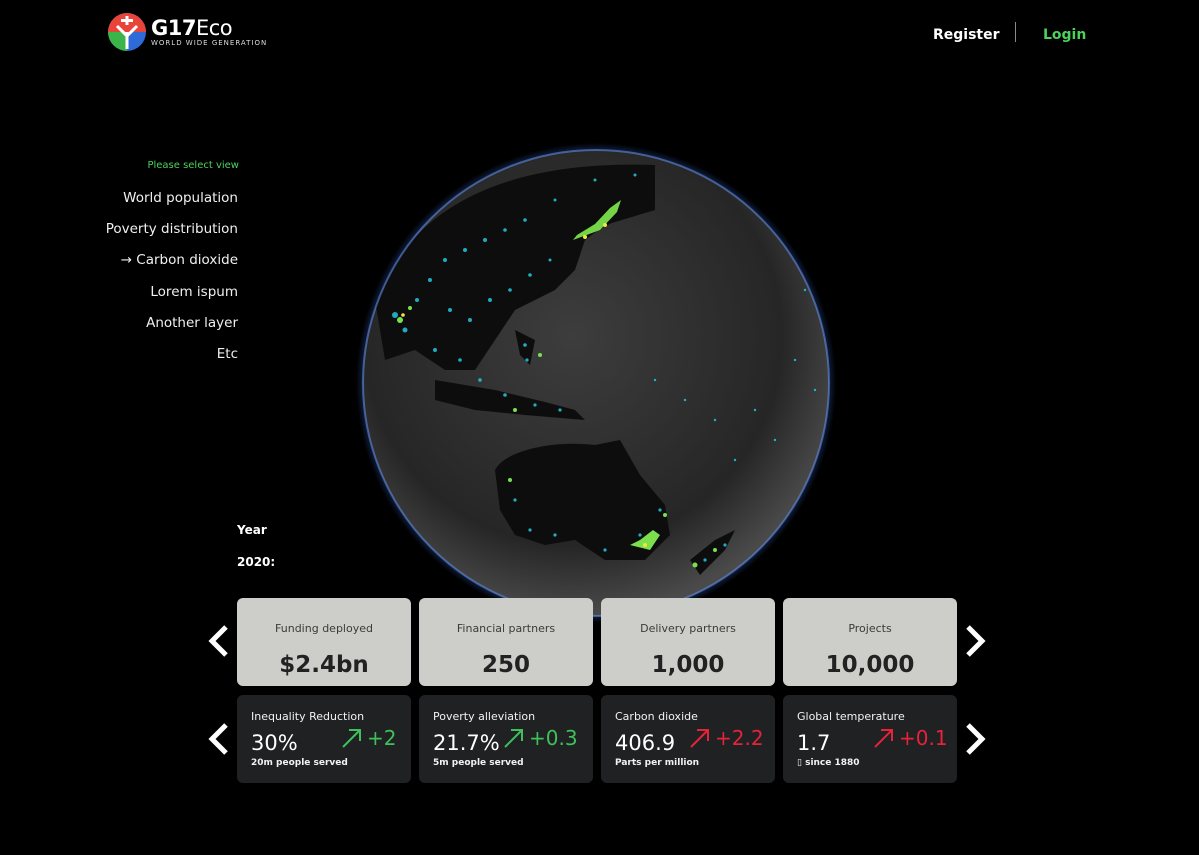 This screenshot has width=1199, height=855. Describe the element at coordinates (553, 738) in the screenshot. I see `metric-delta: +0.3` at that location.